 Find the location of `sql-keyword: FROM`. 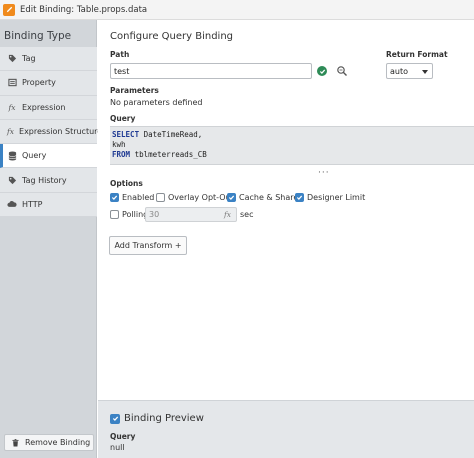

sql-keyword: FROM is located at coordinates (121, 154).